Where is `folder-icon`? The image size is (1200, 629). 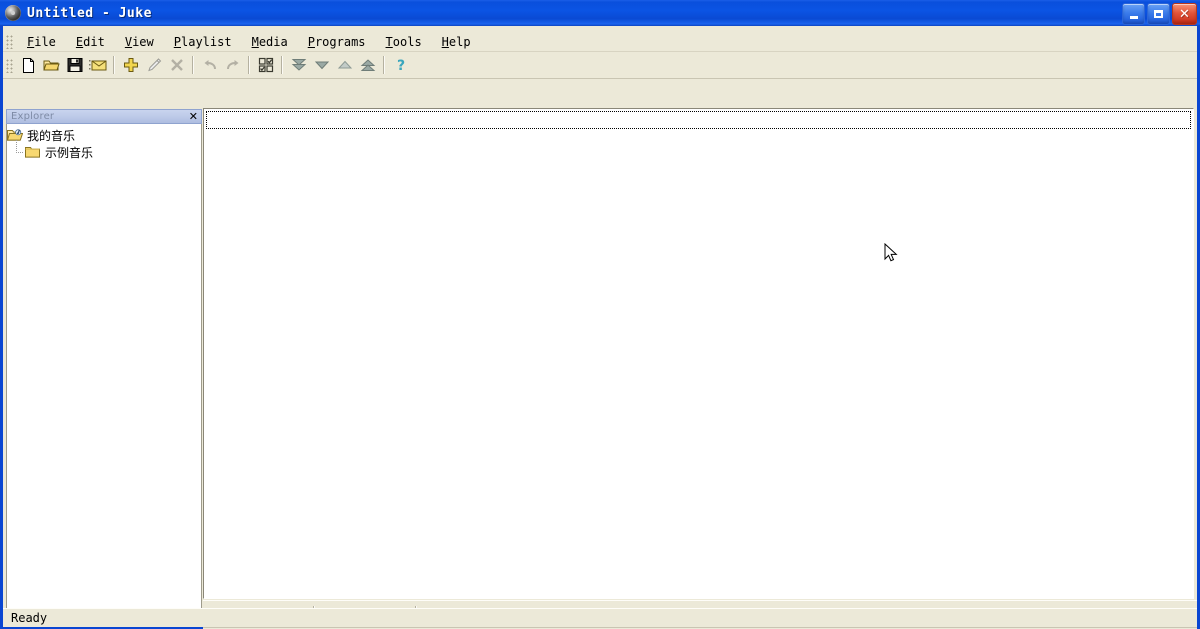 folder-icon is located at coordinates (32, 152).